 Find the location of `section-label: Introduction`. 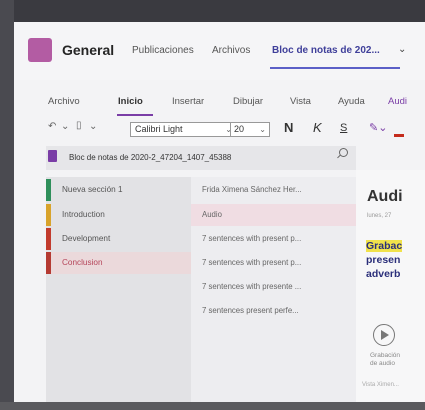

section-label: Introduction is located at coordinates (83, 214).